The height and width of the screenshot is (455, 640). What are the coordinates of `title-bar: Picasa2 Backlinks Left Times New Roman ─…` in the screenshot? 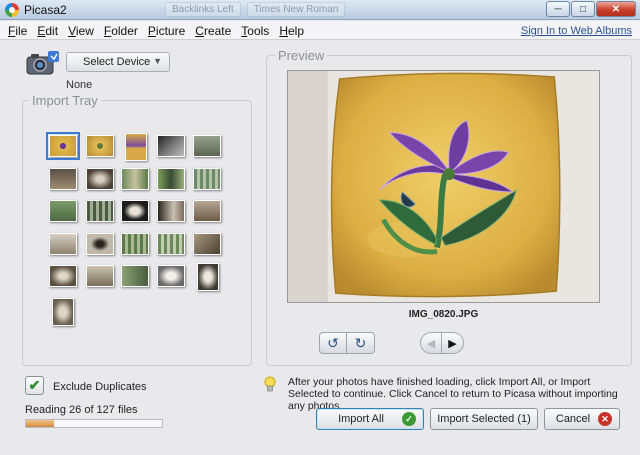 It's located at (320, 10).